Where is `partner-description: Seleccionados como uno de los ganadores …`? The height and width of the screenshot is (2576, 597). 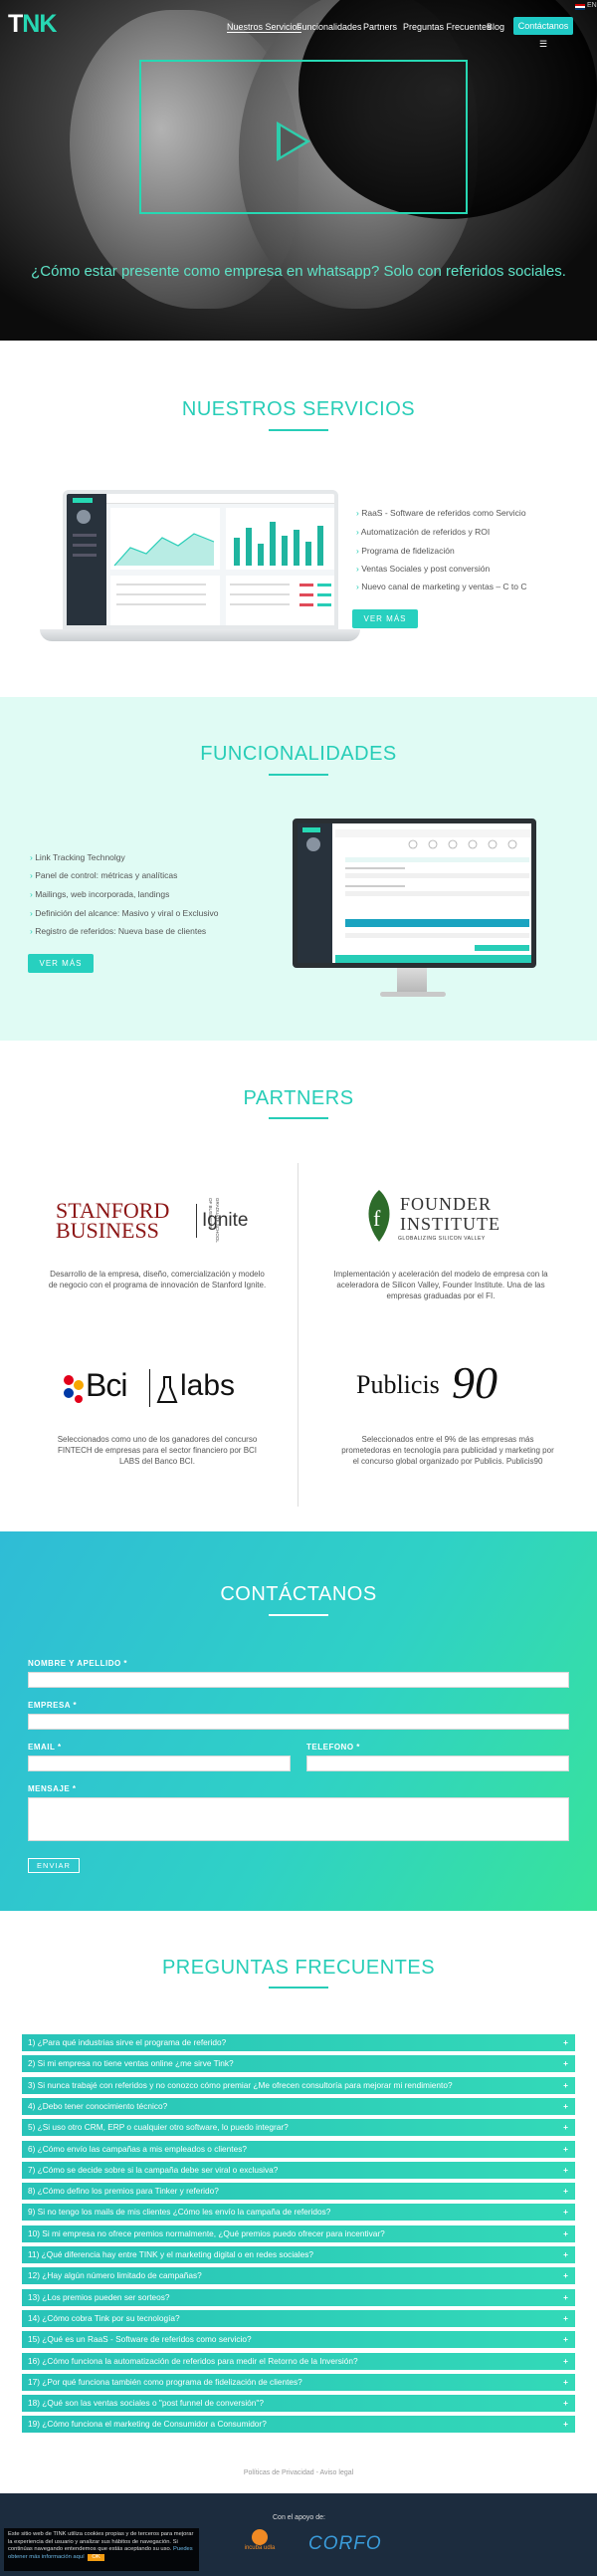
partner-description: Seleccionados como uno de los ganadores … is located at coordinates (157, 1450).